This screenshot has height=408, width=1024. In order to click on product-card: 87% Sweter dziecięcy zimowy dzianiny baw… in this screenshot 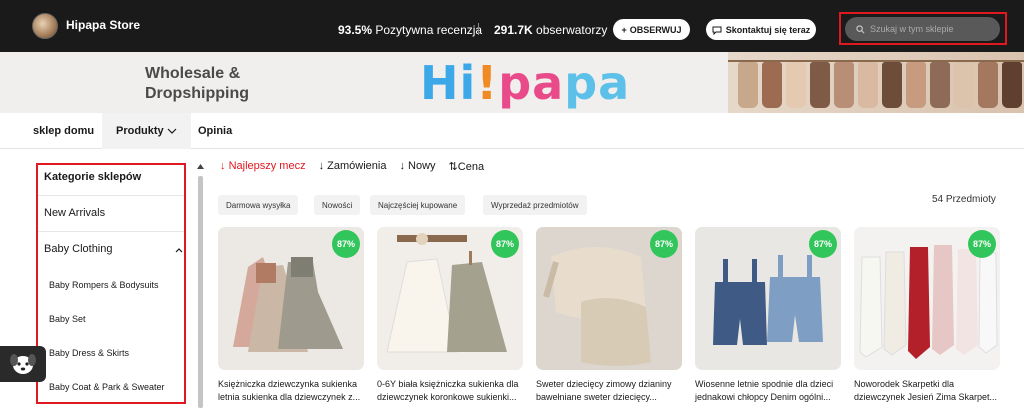, I will do `click(609, 317)`.